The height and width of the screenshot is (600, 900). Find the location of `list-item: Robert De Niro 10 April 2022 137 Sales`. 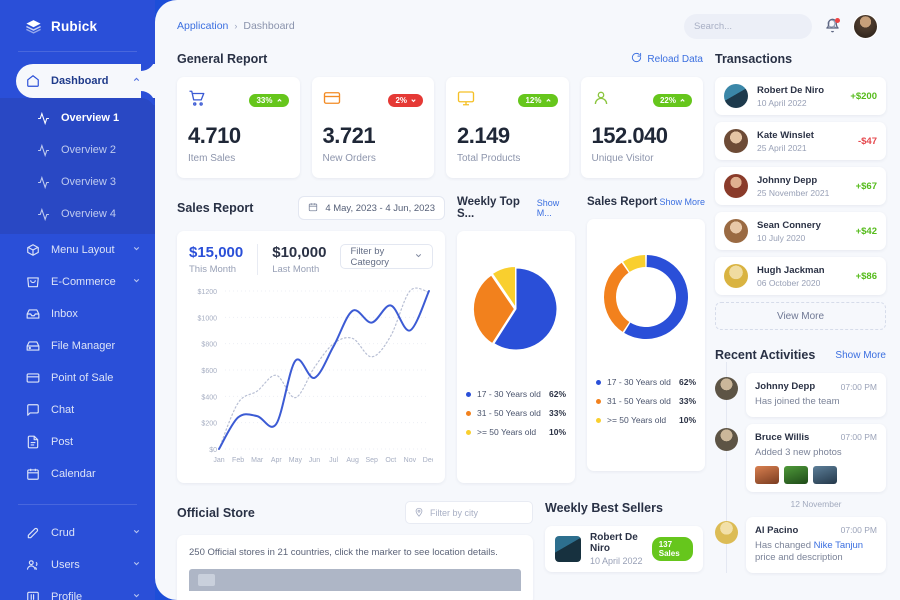

list-item: Robert De Niro 10 April 2022 137 Sales is located at coordinates (624, 549).